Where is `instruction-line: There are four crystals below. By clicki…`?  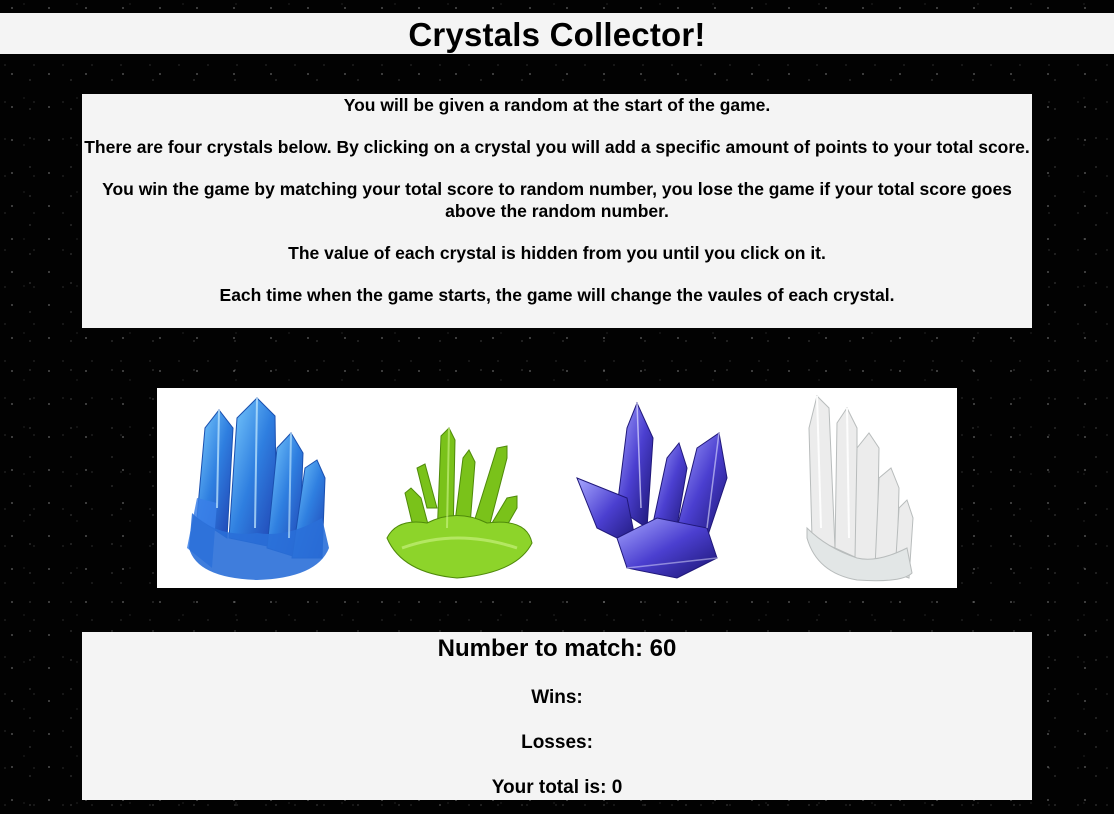
instruction-line: There are four crystals below. By clicki… is located at coordinates (557, 147).